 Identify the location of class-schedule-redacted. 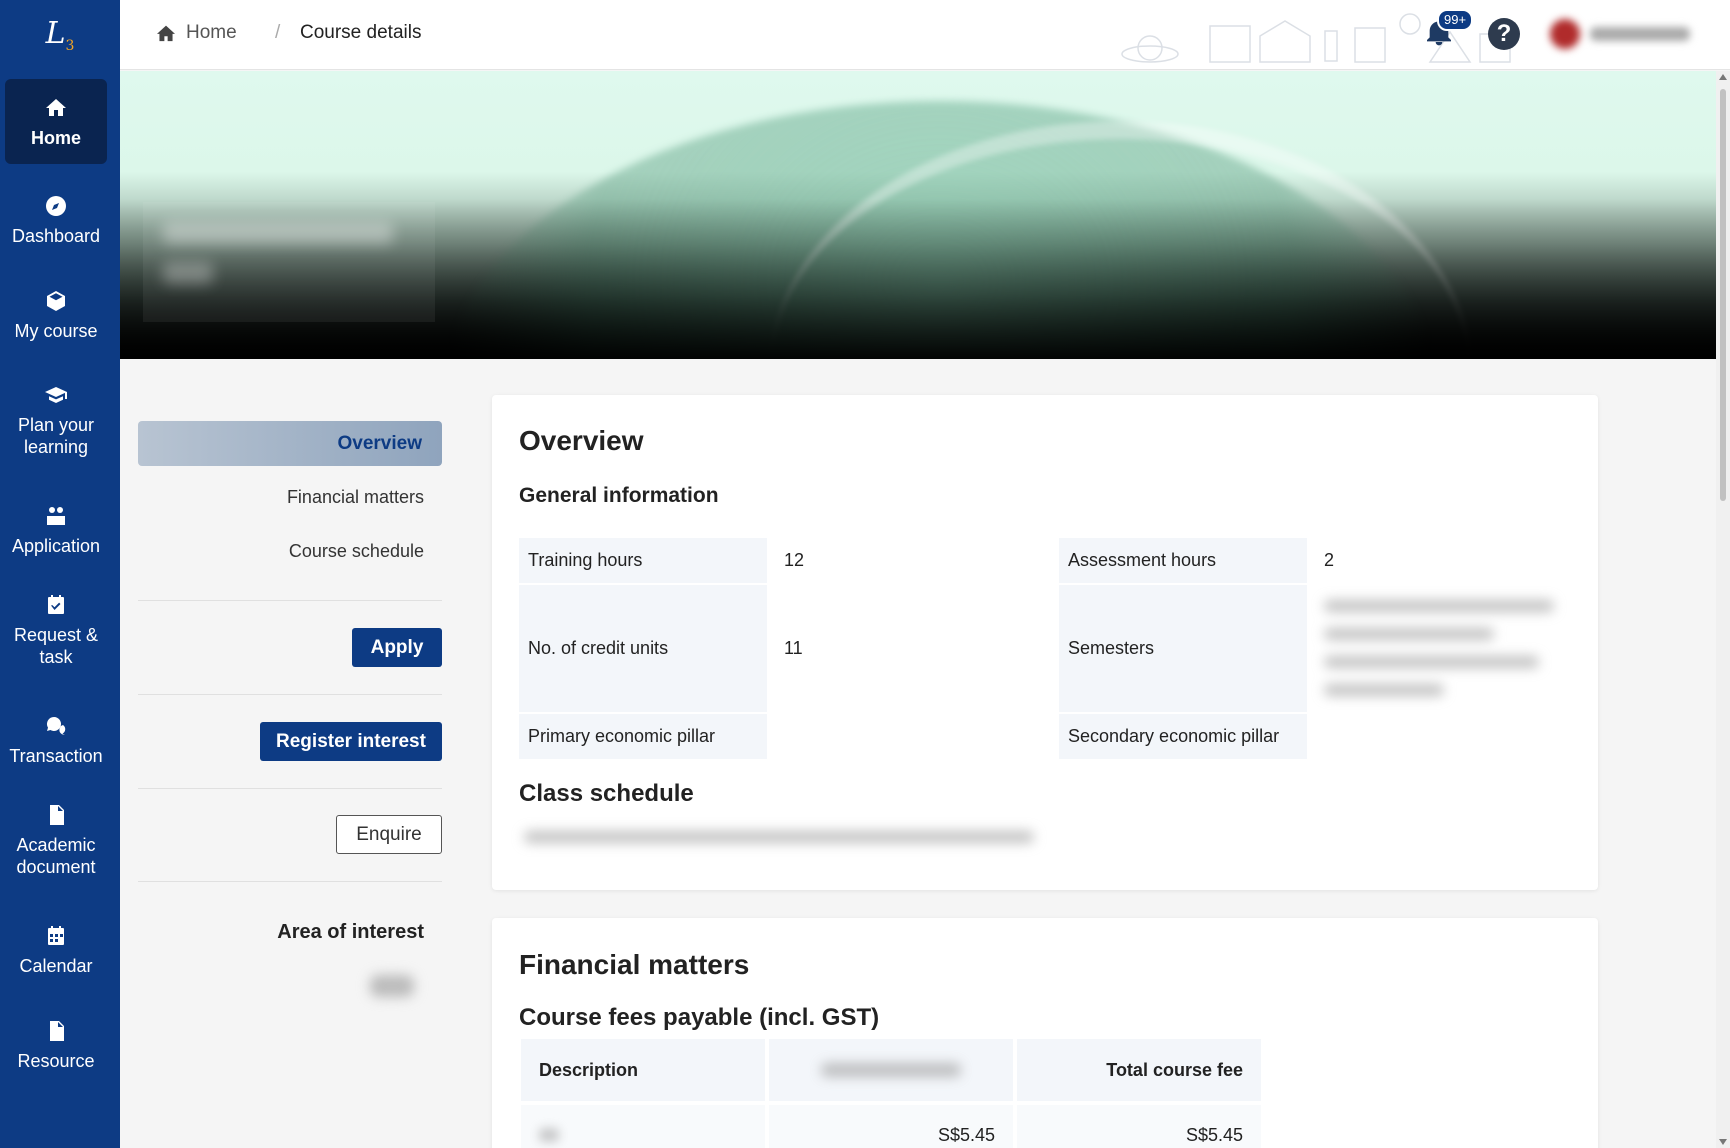
(779, 845).